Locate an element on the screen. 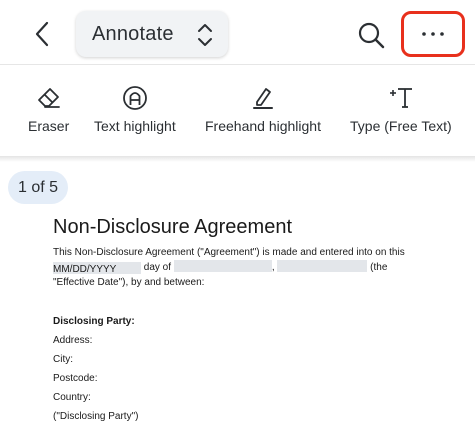 This screenshot has height=434, width=475. day-of-text: day of is located at coordinates (157, 267).